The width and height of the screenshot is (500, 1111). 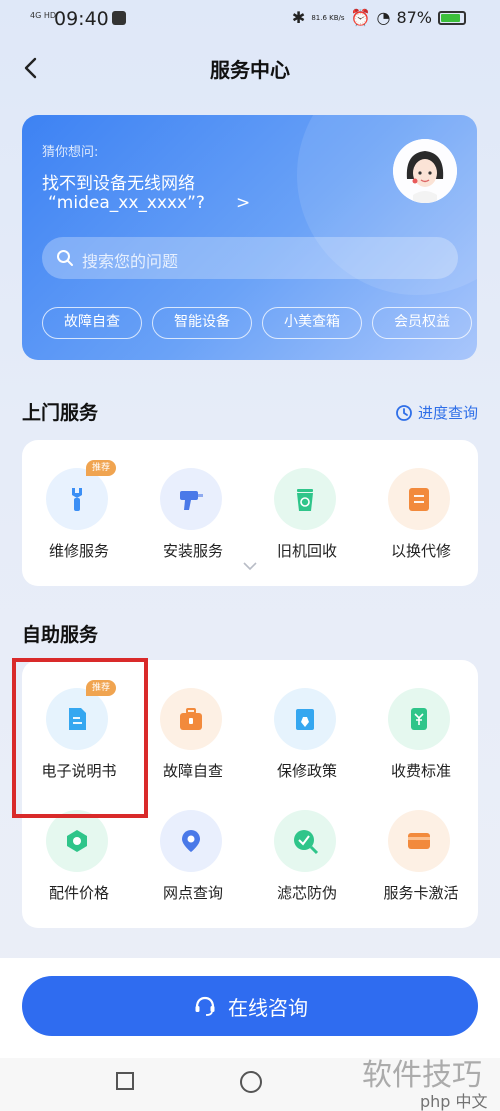 What do you see at coordinates (250, 20) in the screenshot?
I see `status-bar: 4G HD 09:40 ✱ 81.6 KB/s ⏰ ◔ 87%` at bounding box center [250, 20].